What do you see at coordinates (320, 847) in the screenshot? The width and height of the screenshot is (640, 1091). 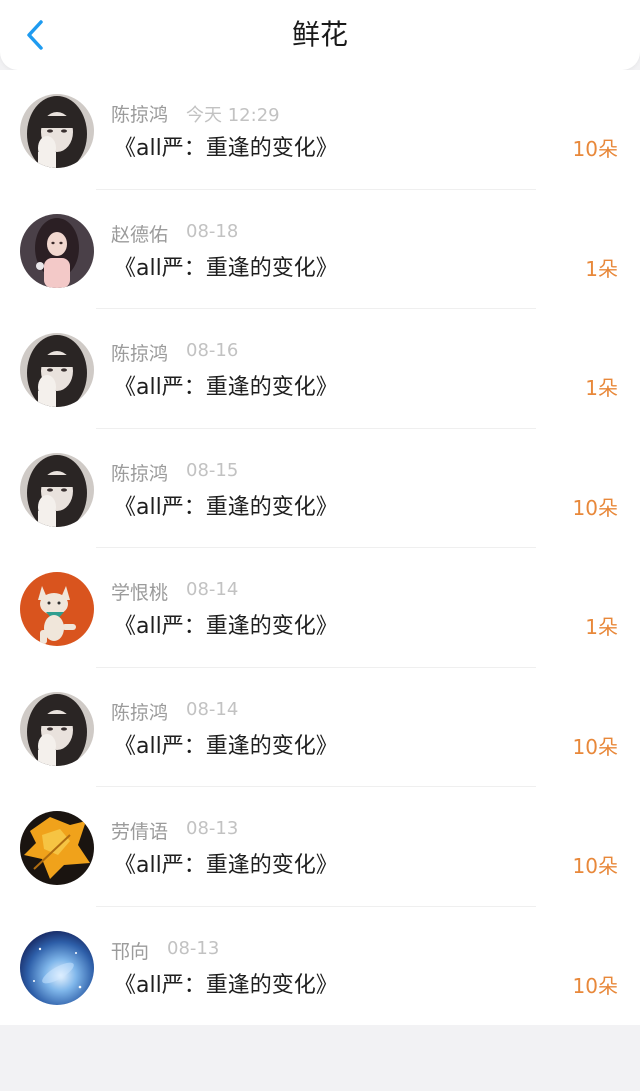 I see `list-item: 劳倩语 08-13 《all严：重逢的变化》 10朵` at bounding box center [320, 847].